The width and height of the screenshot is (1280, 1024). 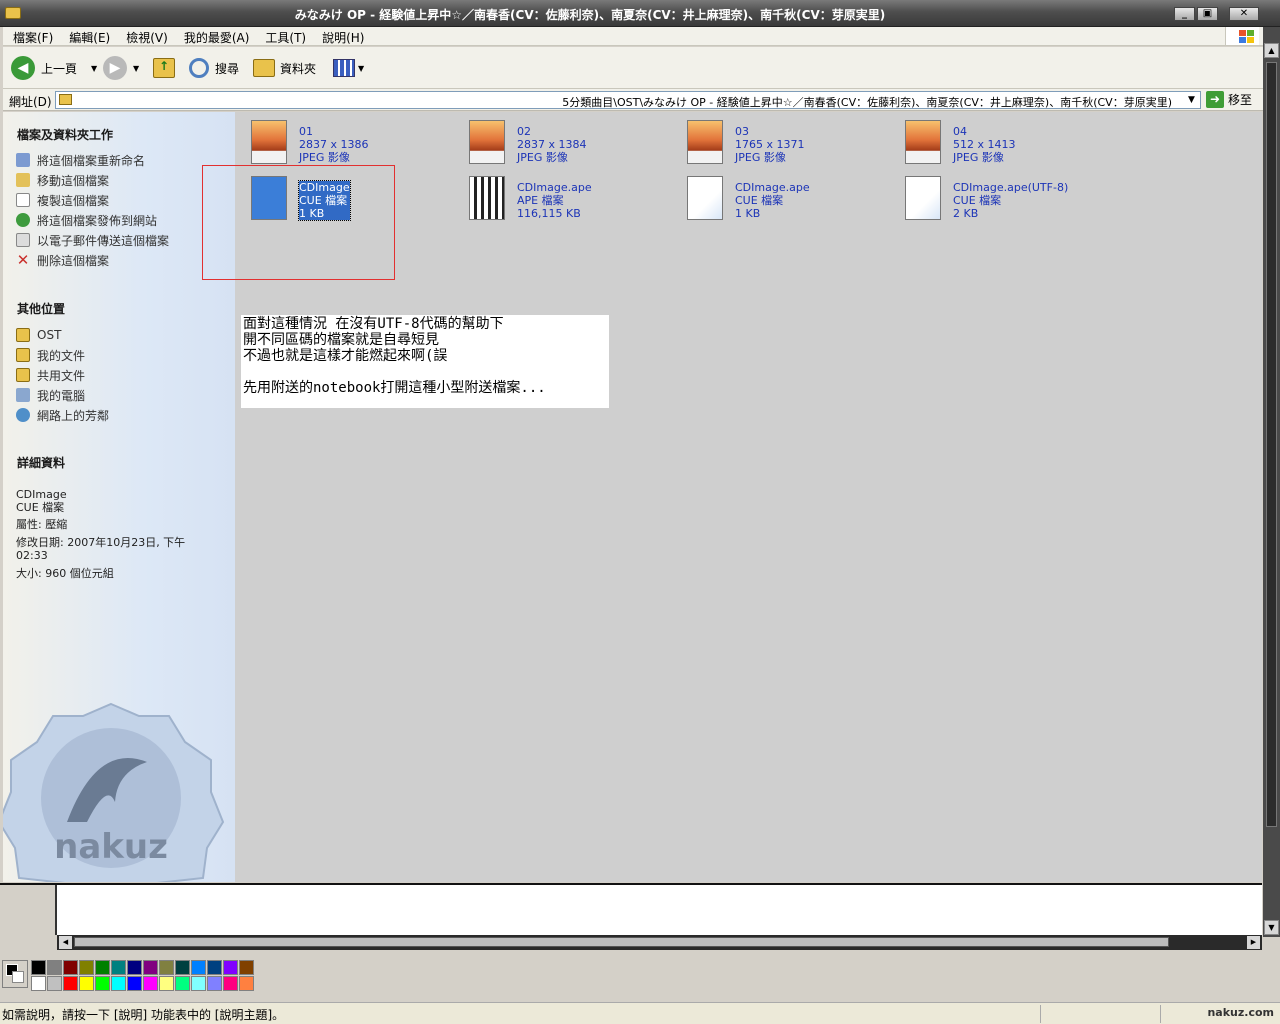 I want to click on task-rename: 將這個檔案重新命名, so click(x=80, y=160).